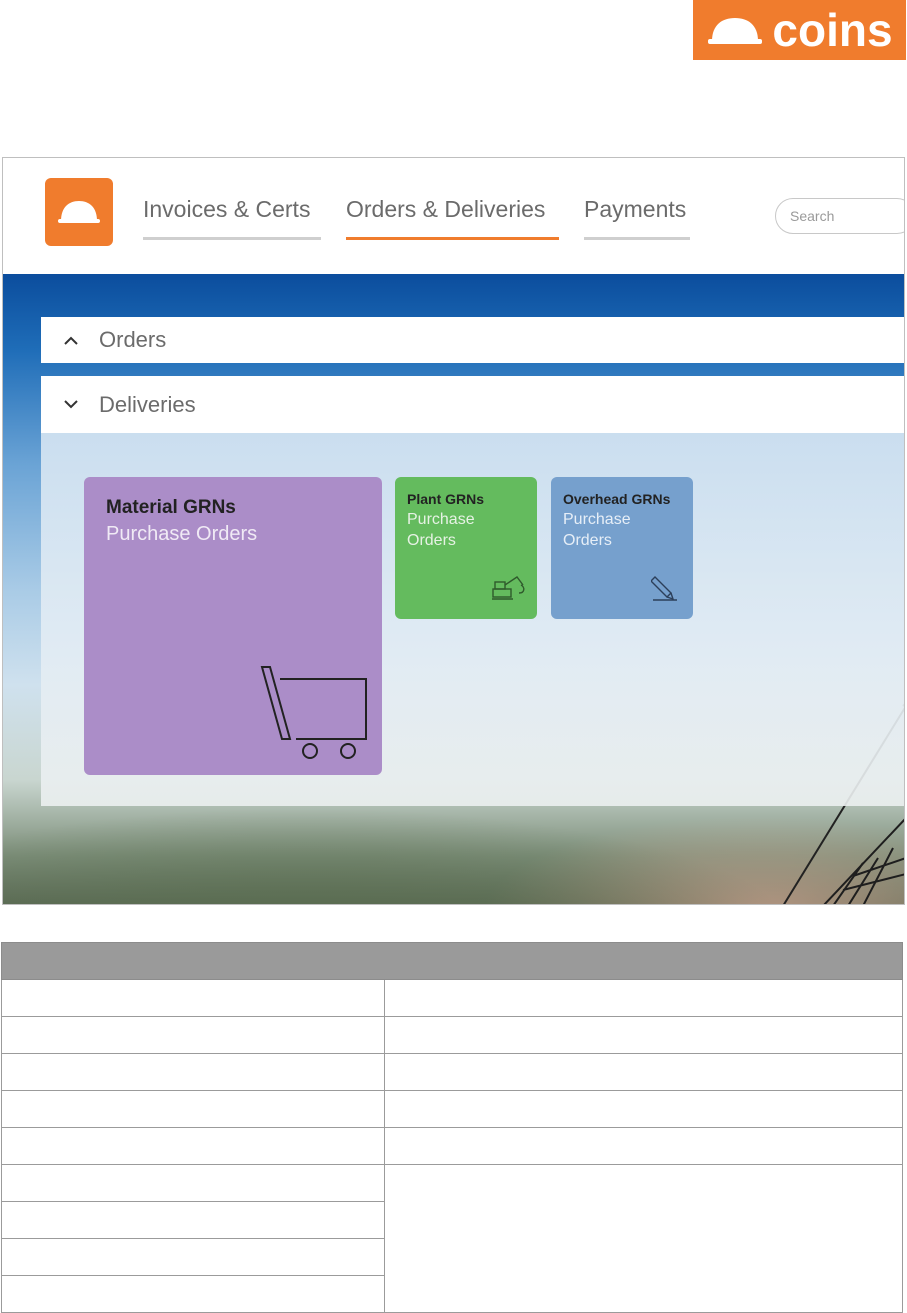 The width and height of the screenshot is (907, 1313). I want to click on tile-title: Material GRNs, so click(171, 507).